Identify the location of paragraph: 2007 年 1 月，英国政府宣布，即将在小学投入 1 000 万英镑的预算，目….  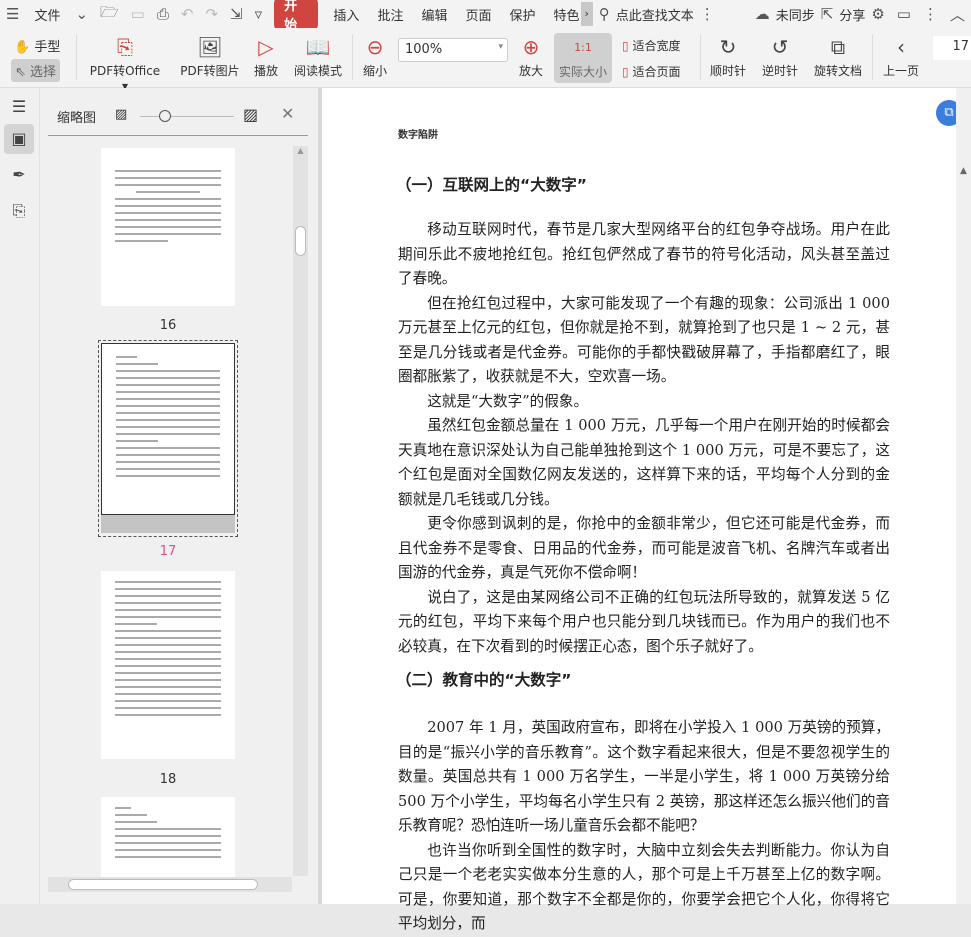
(644, 776).